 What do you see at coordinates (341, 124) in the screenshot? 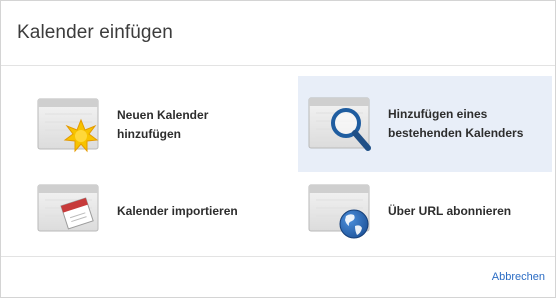
I see `search-calendar-icon` at bounding box center [341, 124].